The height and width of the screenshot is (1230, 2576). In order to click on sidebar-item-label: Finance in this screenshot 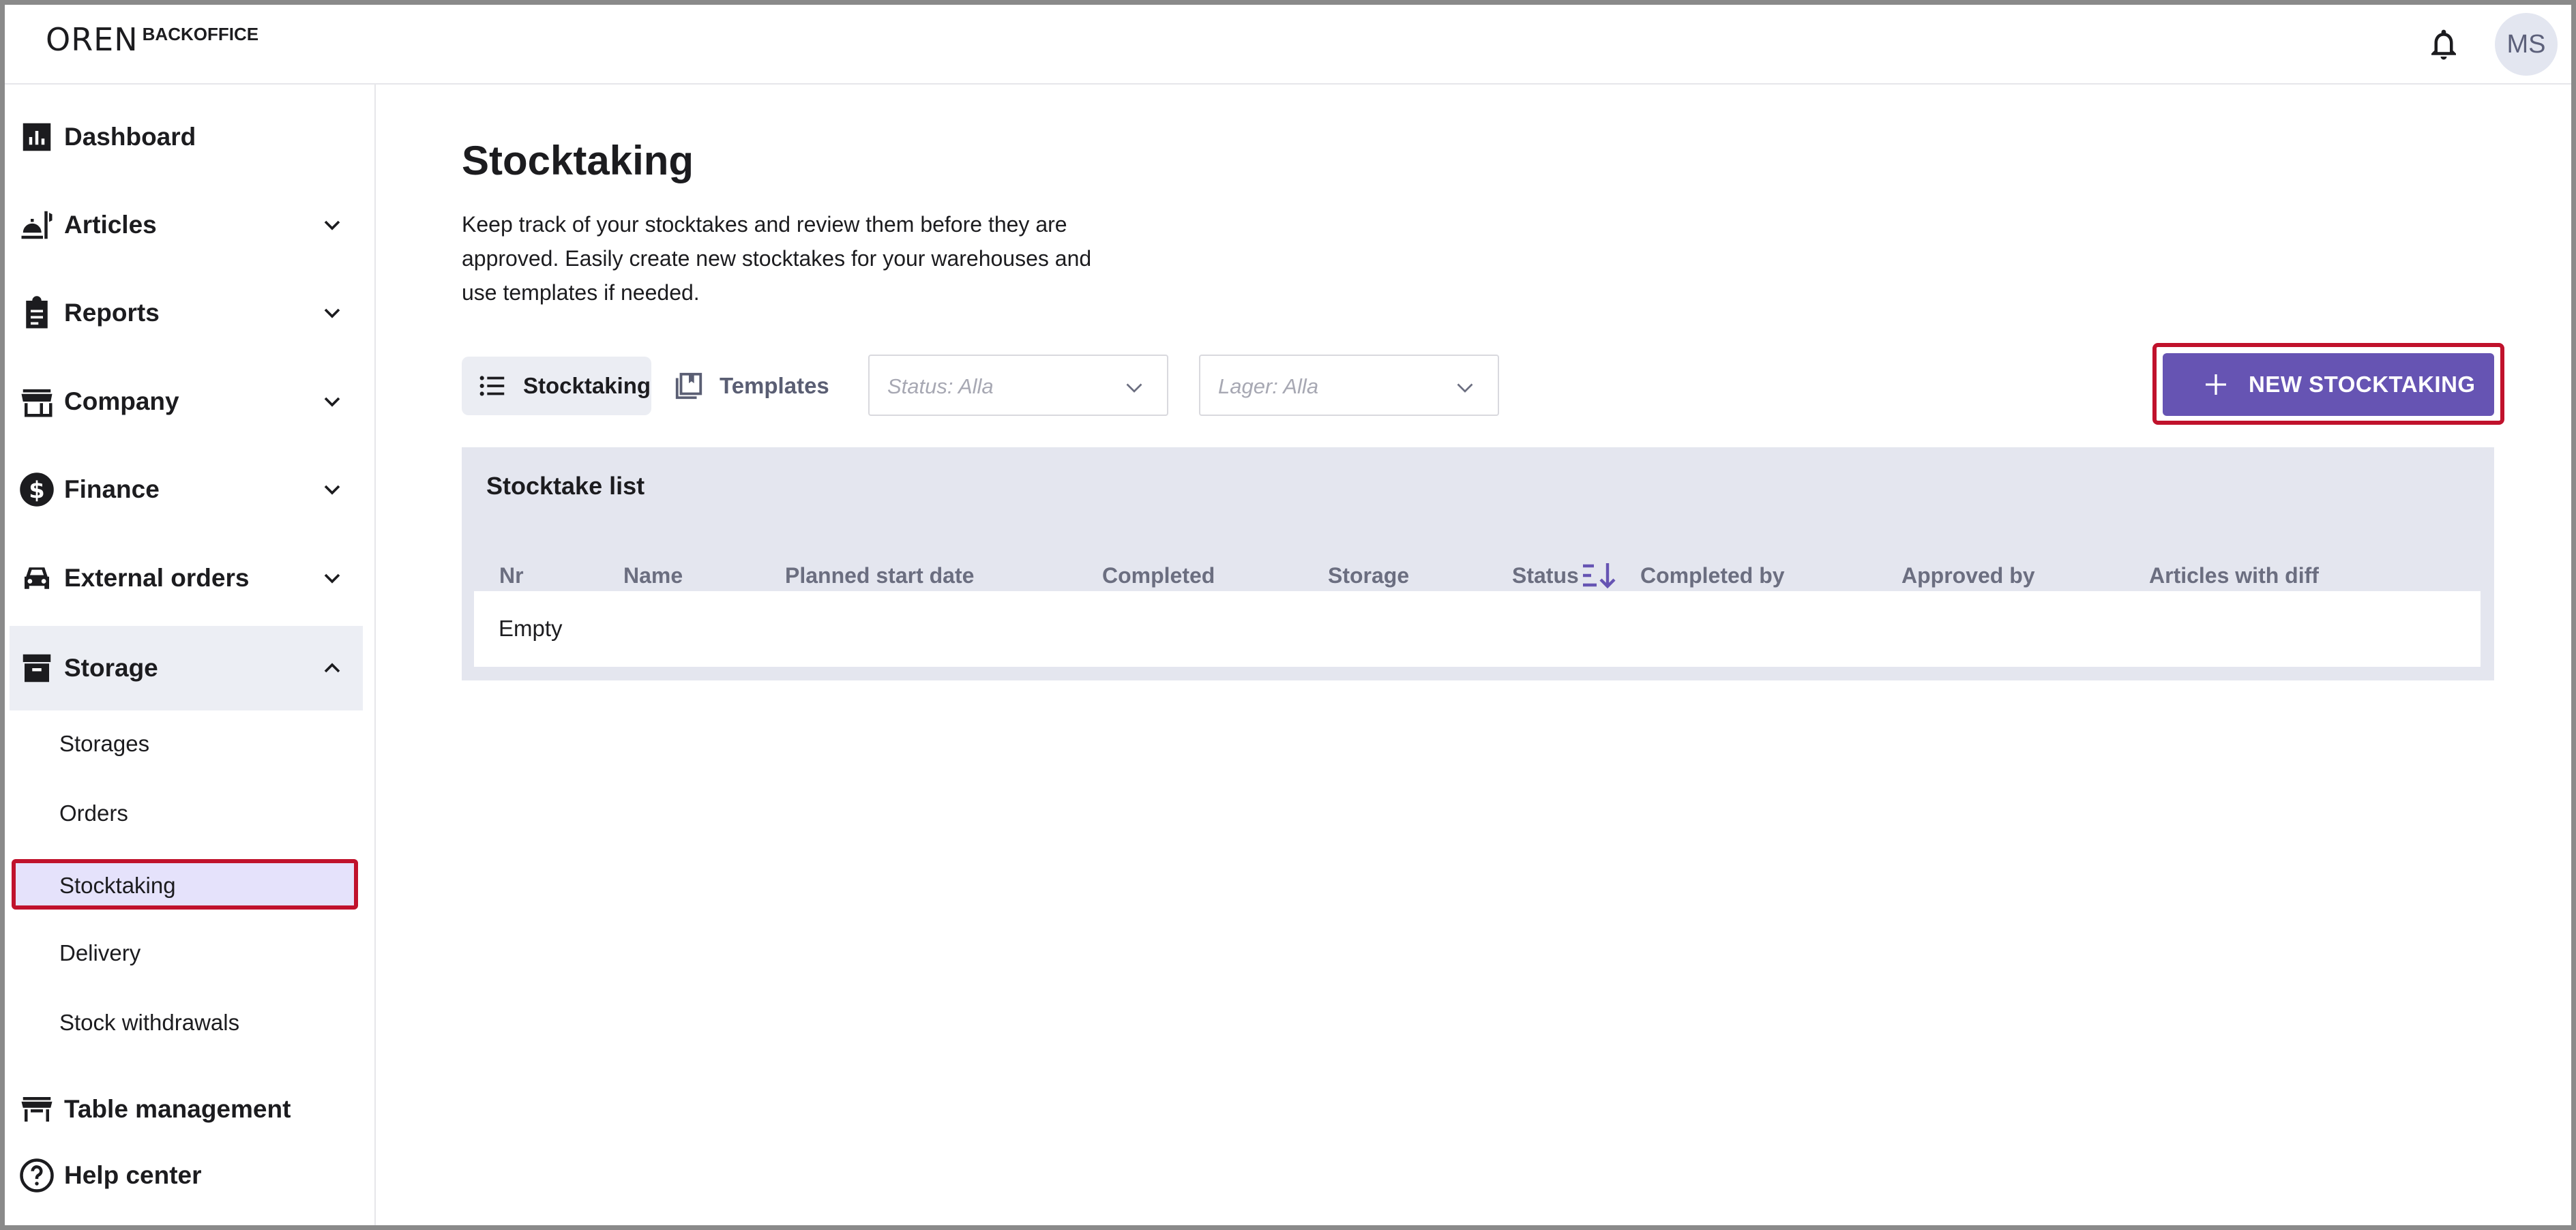, I will do `click(112, 489)`.